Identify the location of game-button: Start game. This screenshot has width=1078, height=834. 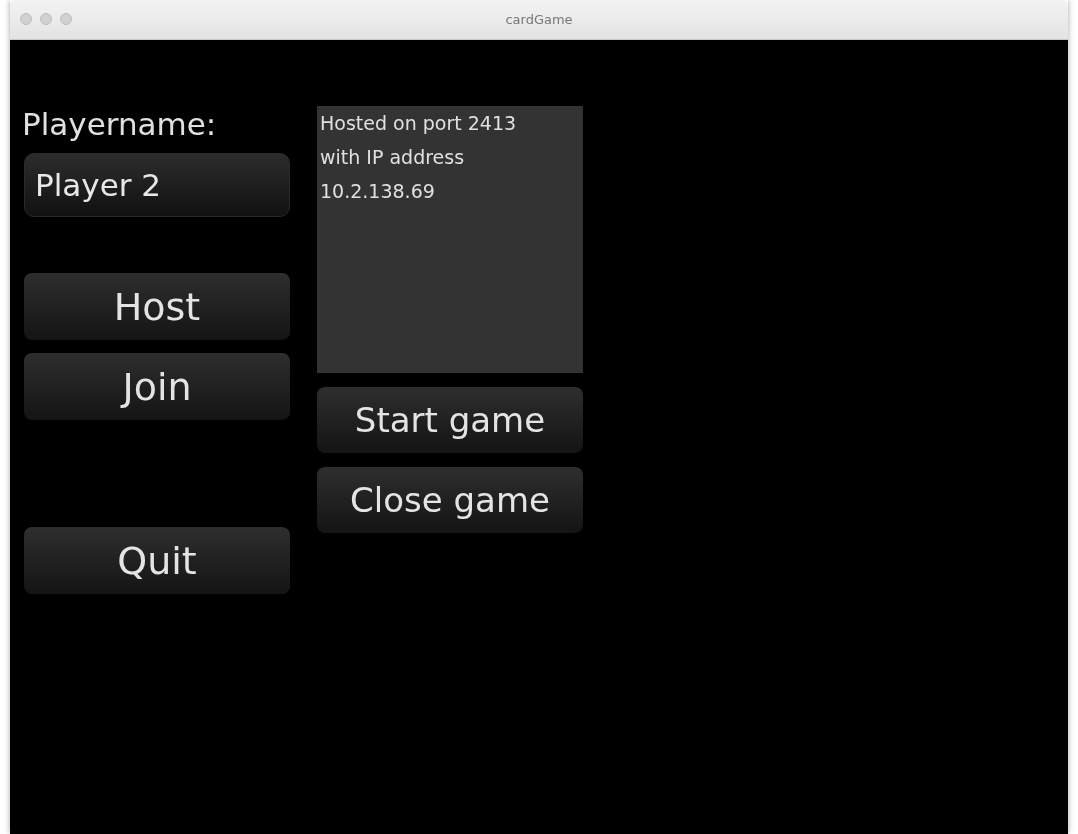
(450, 420).